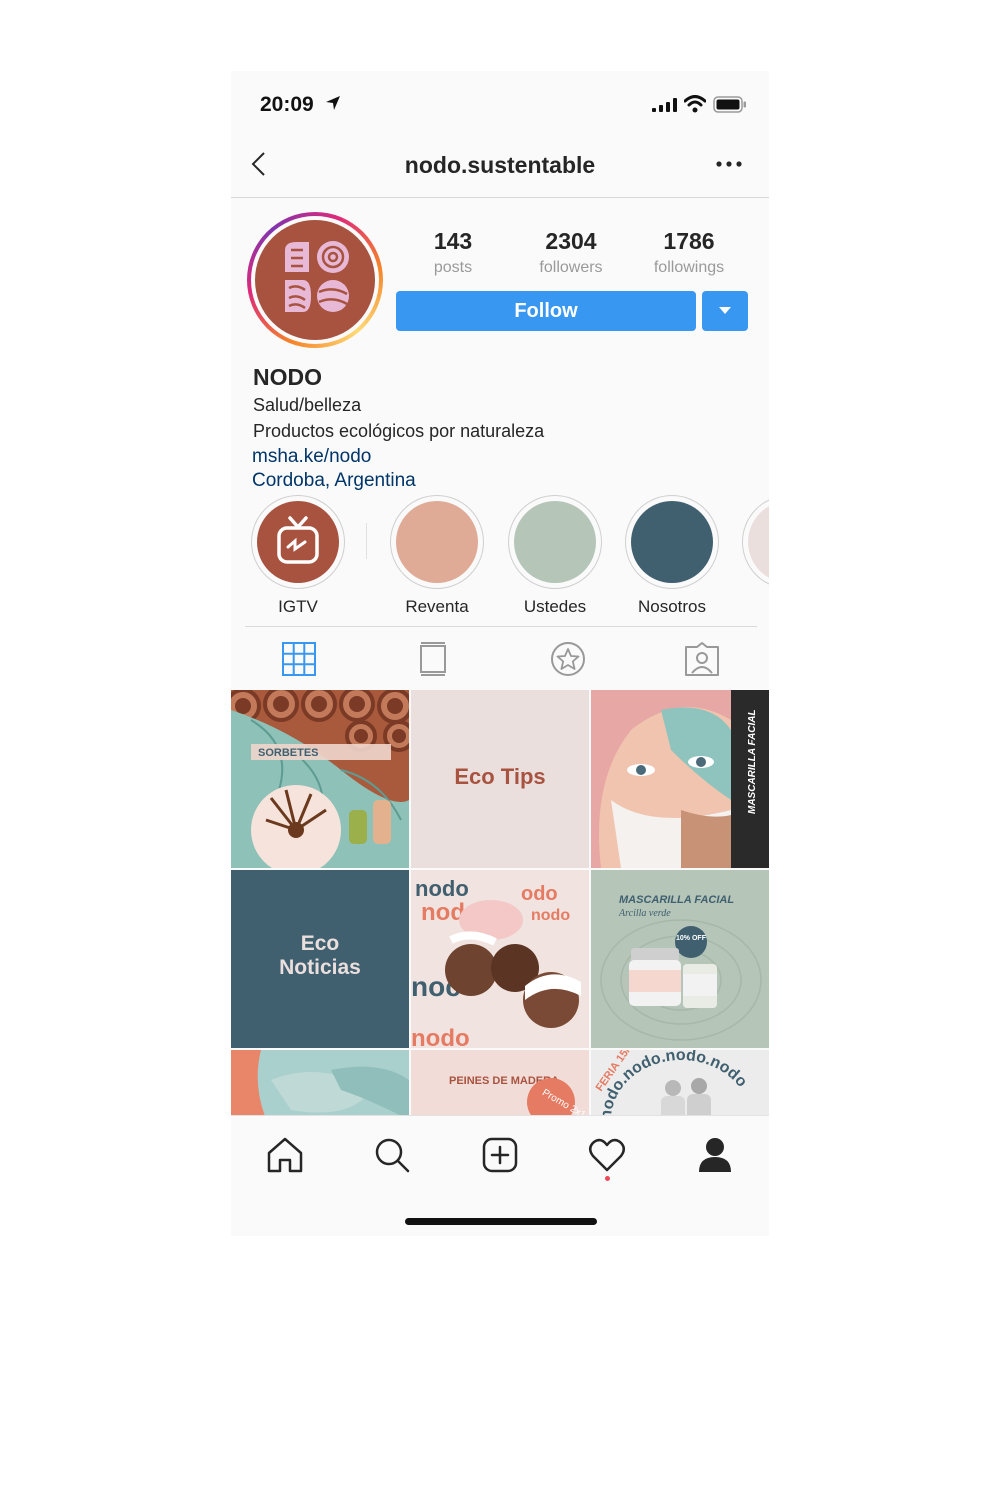  What do you see at coordinates (366, 541) in the screenshot?
I see `highlight-divider` at bounding box center [366, 541].